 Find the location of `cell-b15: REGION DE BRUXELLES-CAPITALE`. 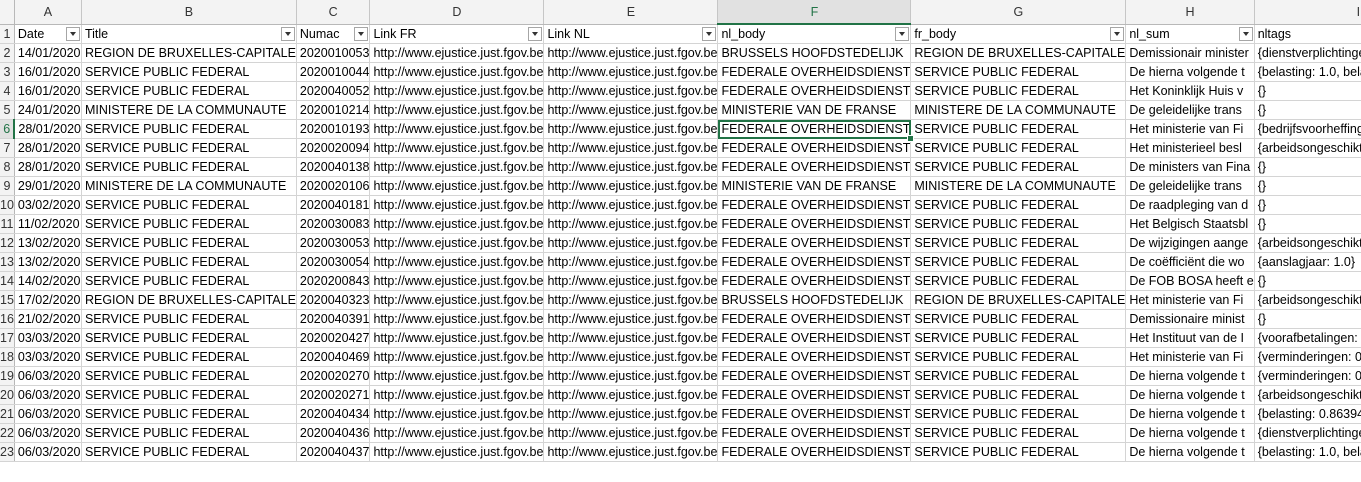

cell-b15: REGION DE BRUXELLES-CAPITALE is located at coordinates (189, 300).